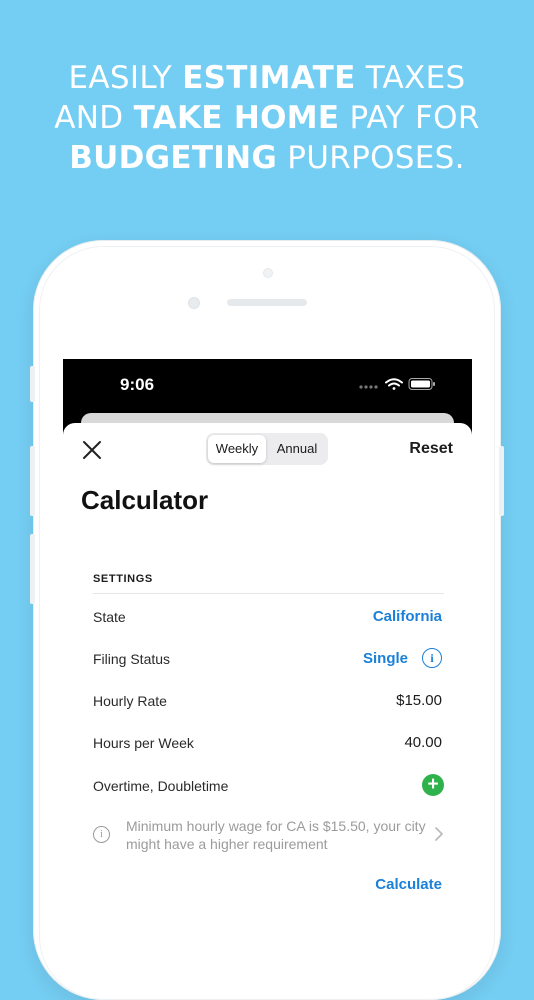 The height and width of the screenshot is (1000, 534). I want to click on settings-divider, so click(268, 593).